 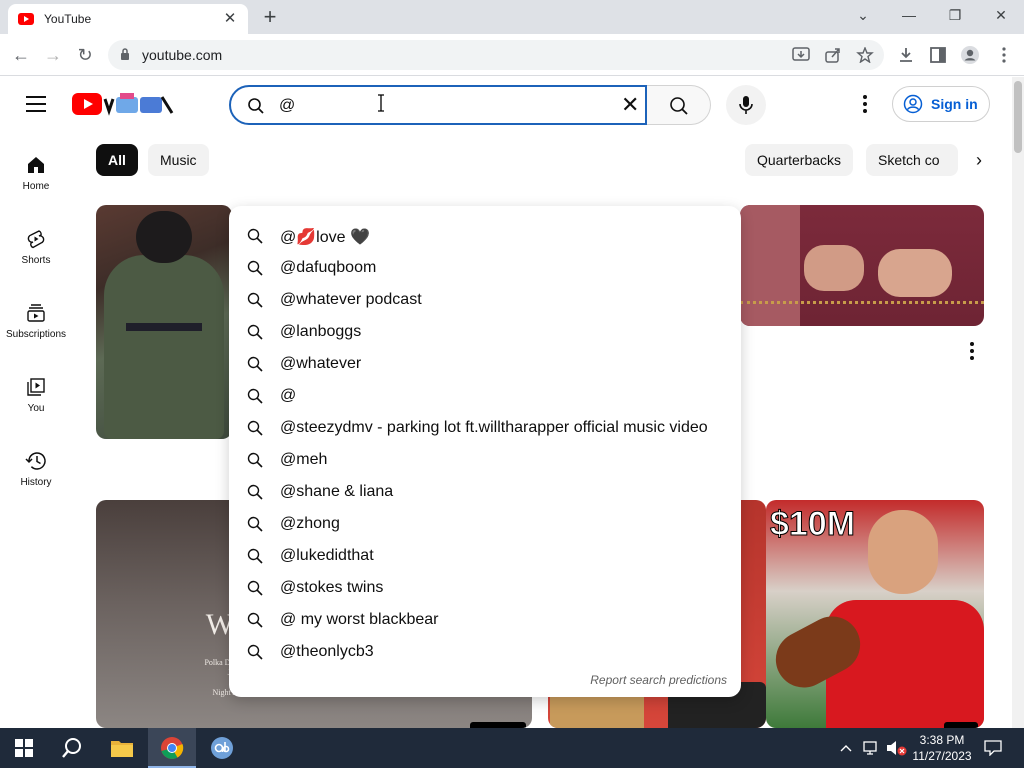 I want to click on suggestion-item: @dafuqboom, so click(x=485, y=268).